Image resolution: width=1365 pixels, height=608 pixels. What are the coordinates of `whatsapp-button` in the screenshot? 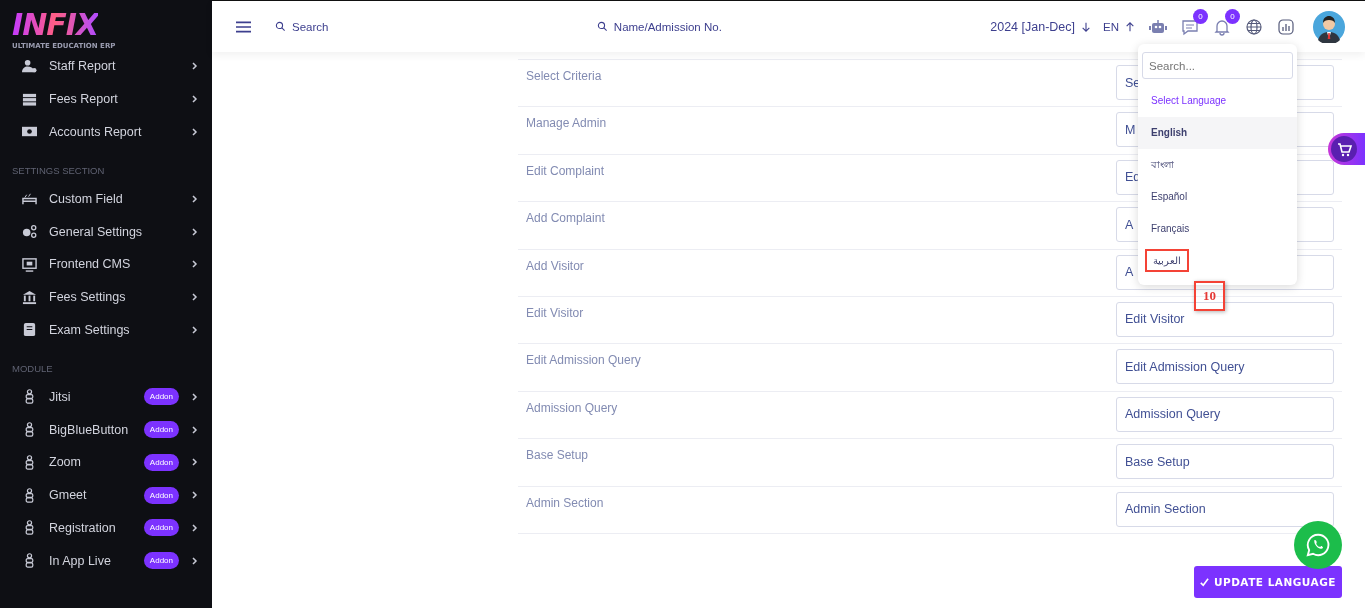 It's located at (1318, 545).